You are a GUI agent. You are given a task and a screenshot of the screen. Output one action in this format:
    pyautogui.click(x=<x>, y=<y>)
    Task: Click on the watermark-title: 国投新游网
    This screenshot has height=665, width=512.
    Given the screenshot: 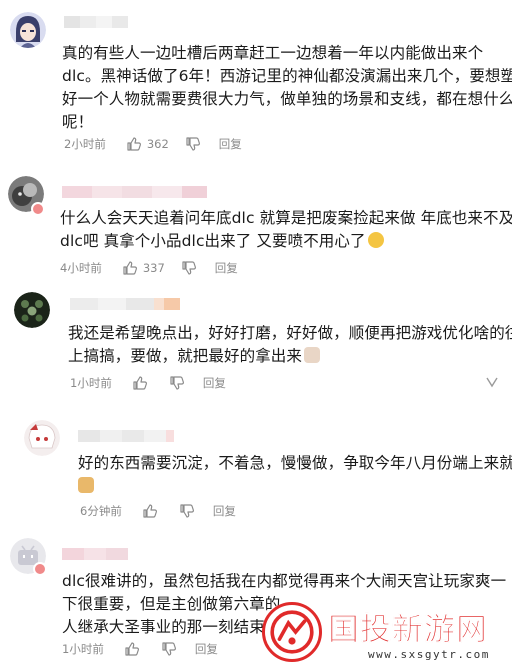 What is the action you would take?
    pyautogui.click(x=408, y=630)
    